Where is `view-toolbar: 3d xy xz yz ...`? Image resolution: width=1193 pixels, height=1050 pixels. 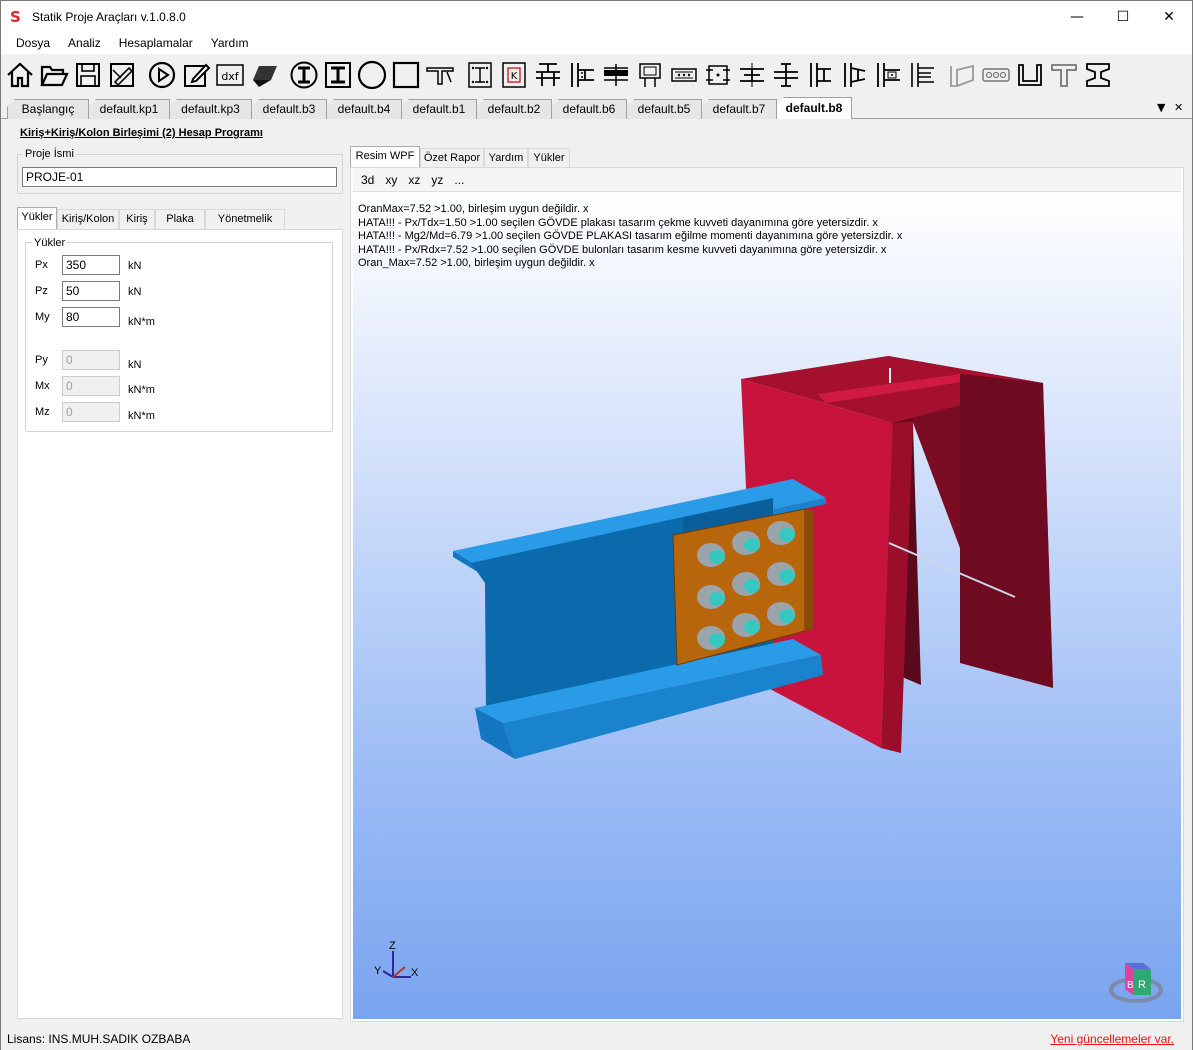 view-toolbar: 3d xy xz yz ... is located at coordinates (767, 180).